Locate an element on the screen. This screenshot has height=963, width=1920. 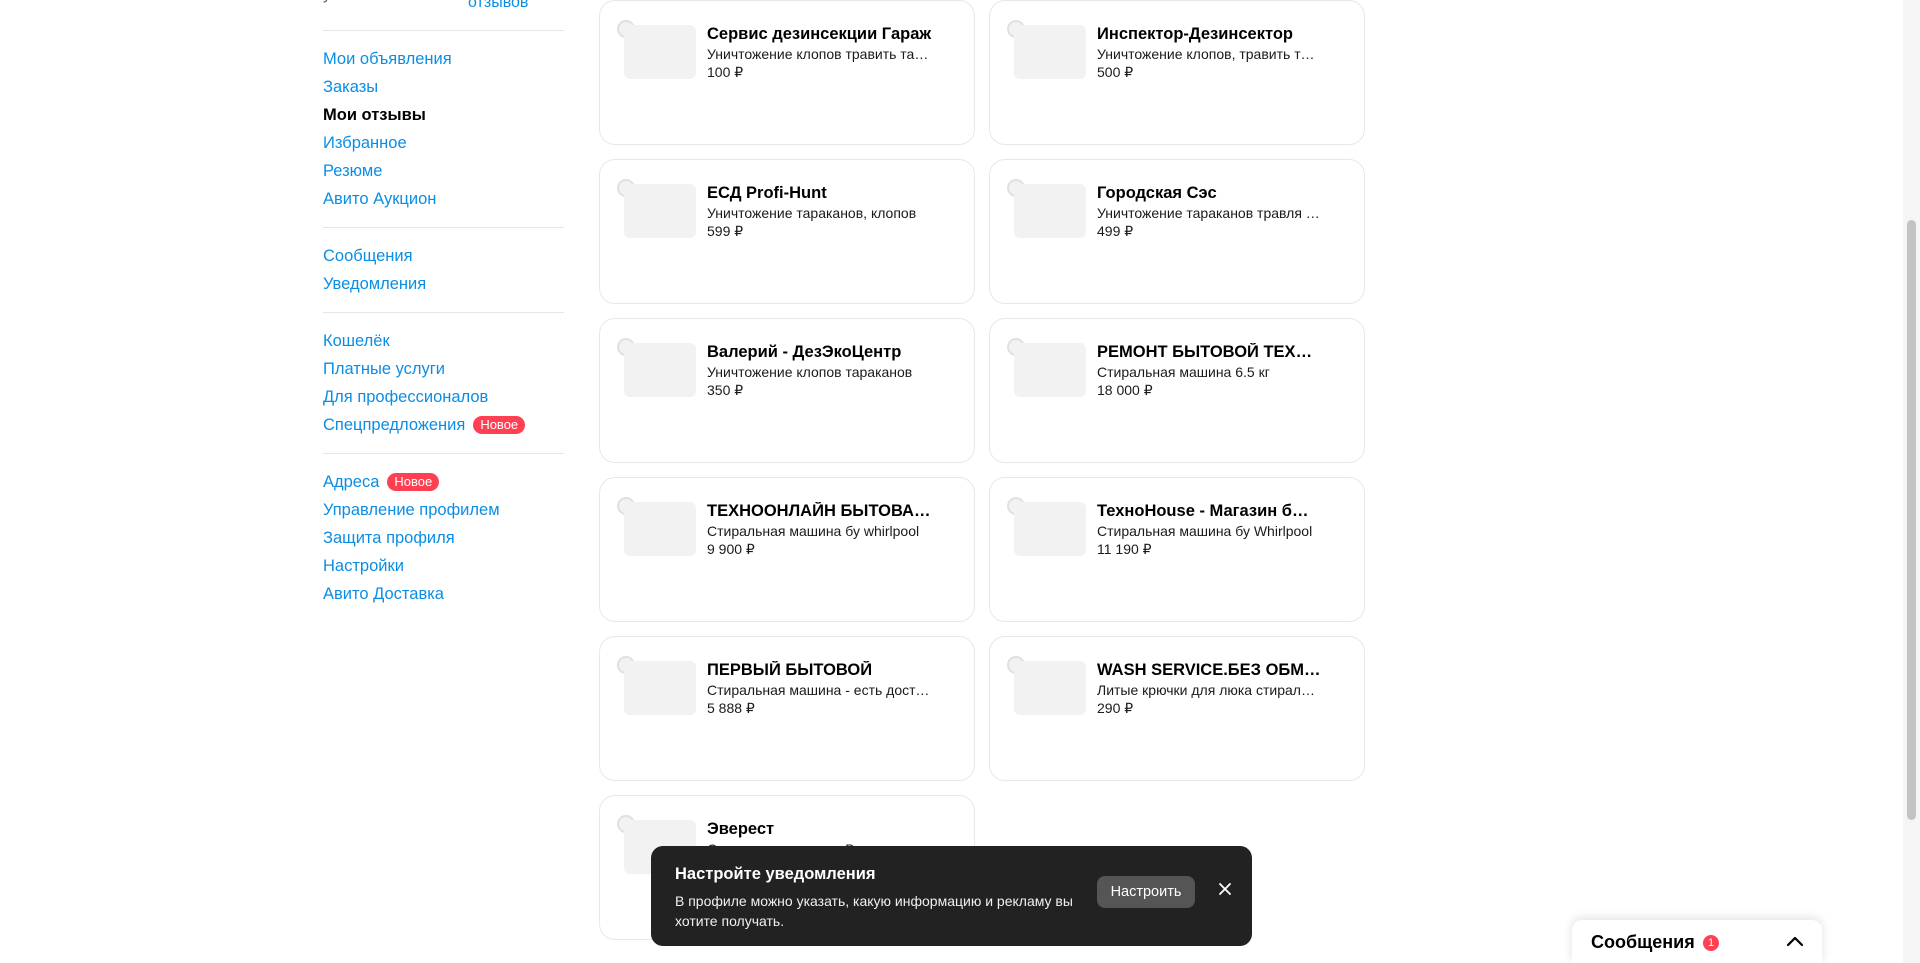
sidebar-item: Платные услуги is located at coordinates (443, 369).